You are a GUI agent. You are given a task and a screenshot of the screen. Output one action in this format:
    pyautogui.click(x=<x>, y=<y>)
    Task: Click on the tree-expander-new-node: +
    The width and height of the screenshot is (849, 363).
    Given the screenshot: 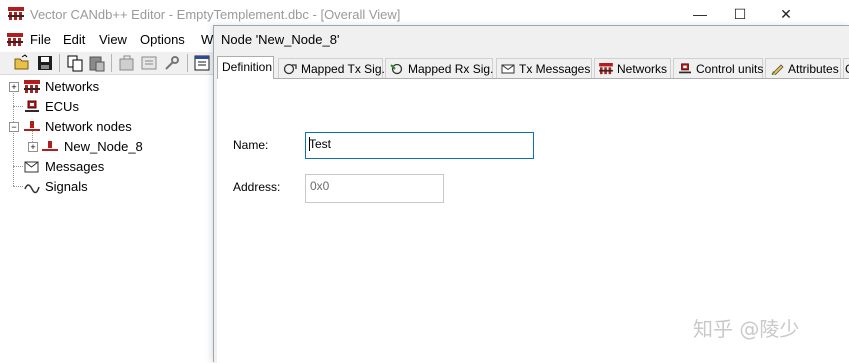 What is the action you would take?
    pyautogui.click(x=33, y=147)
    